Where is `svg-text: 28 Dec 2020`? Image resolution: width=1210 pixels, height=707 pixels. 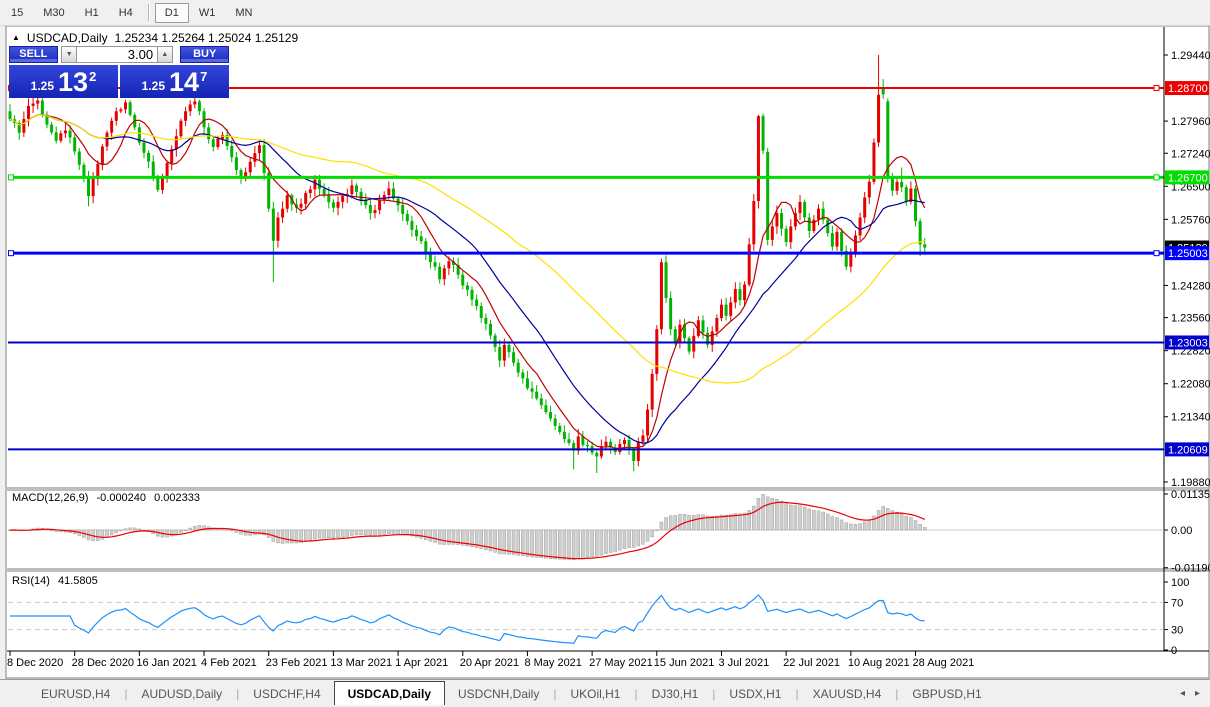
svg-text: 28 Dec 2020 is located at coordinates (103, 663).